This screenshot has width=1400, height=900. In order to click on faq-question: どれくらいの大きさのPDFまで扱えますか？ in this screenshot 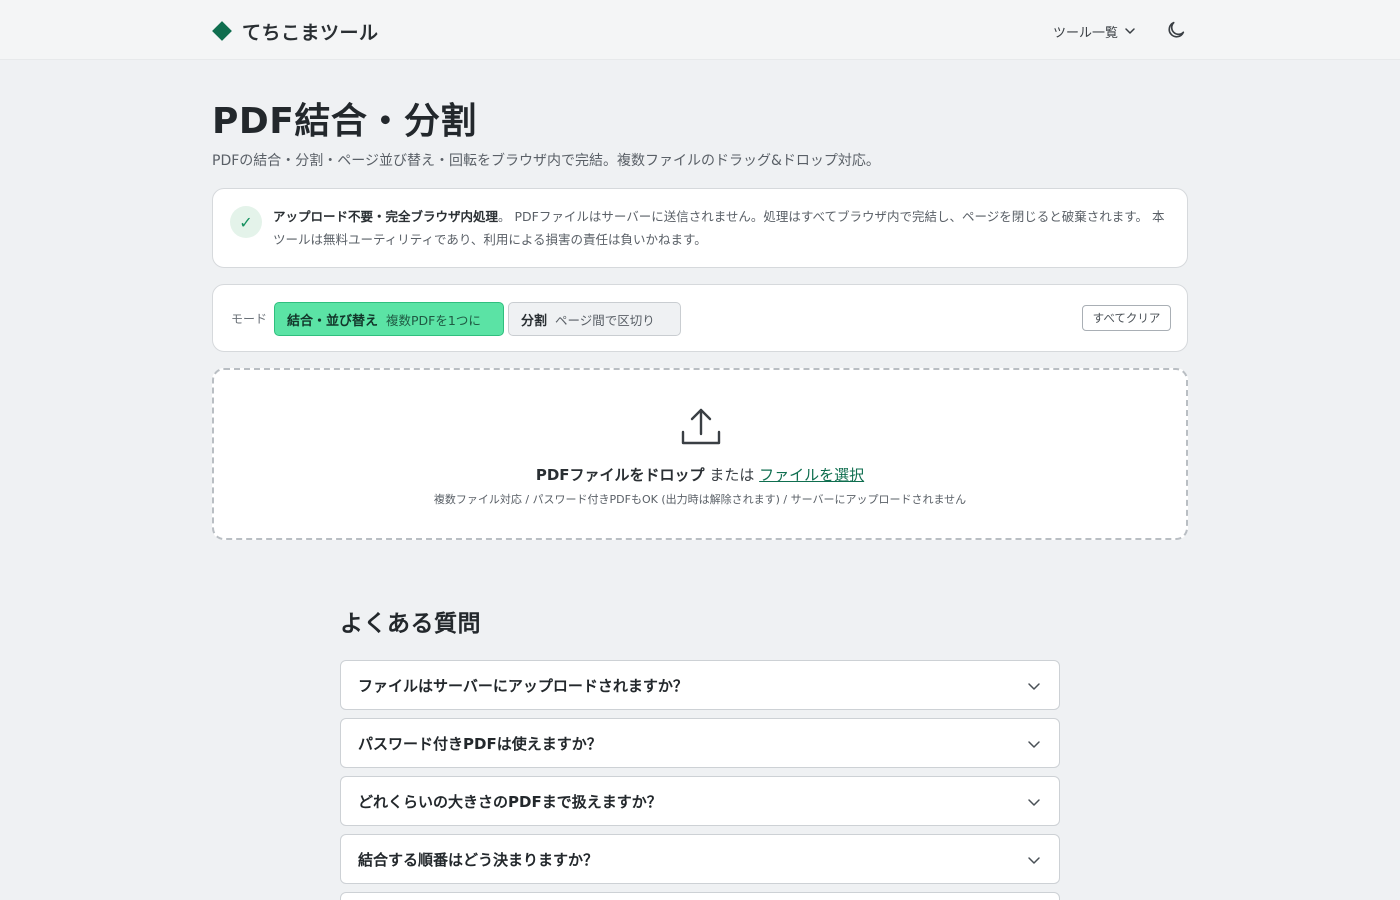, I will do `click(510, 802)`.